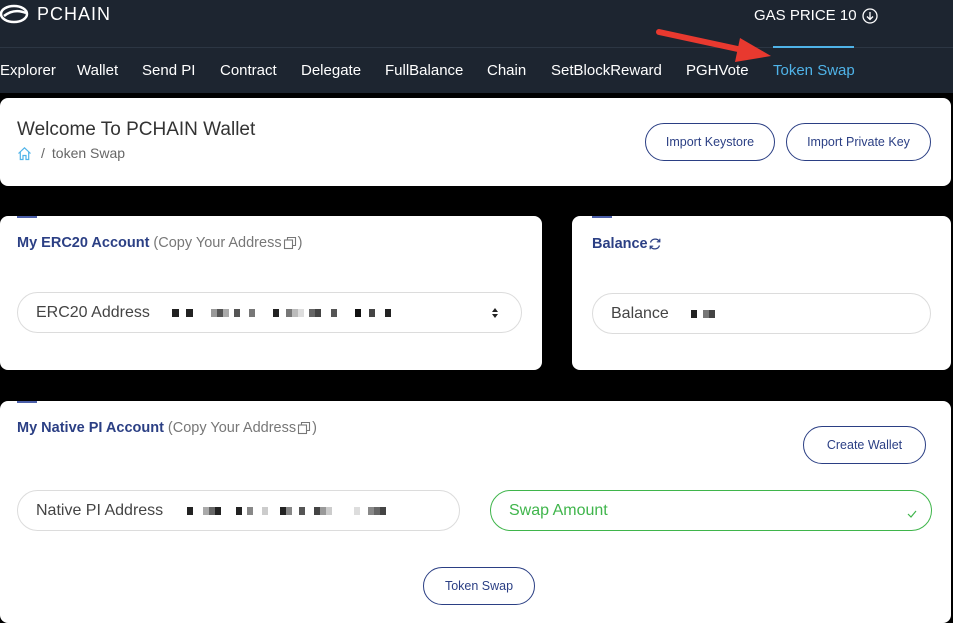 The image size is (953, 623). What do you see at coordinates (813, 47) in the screenshot?
I see `nav-active-indicator` at bounding box center [813, 47].